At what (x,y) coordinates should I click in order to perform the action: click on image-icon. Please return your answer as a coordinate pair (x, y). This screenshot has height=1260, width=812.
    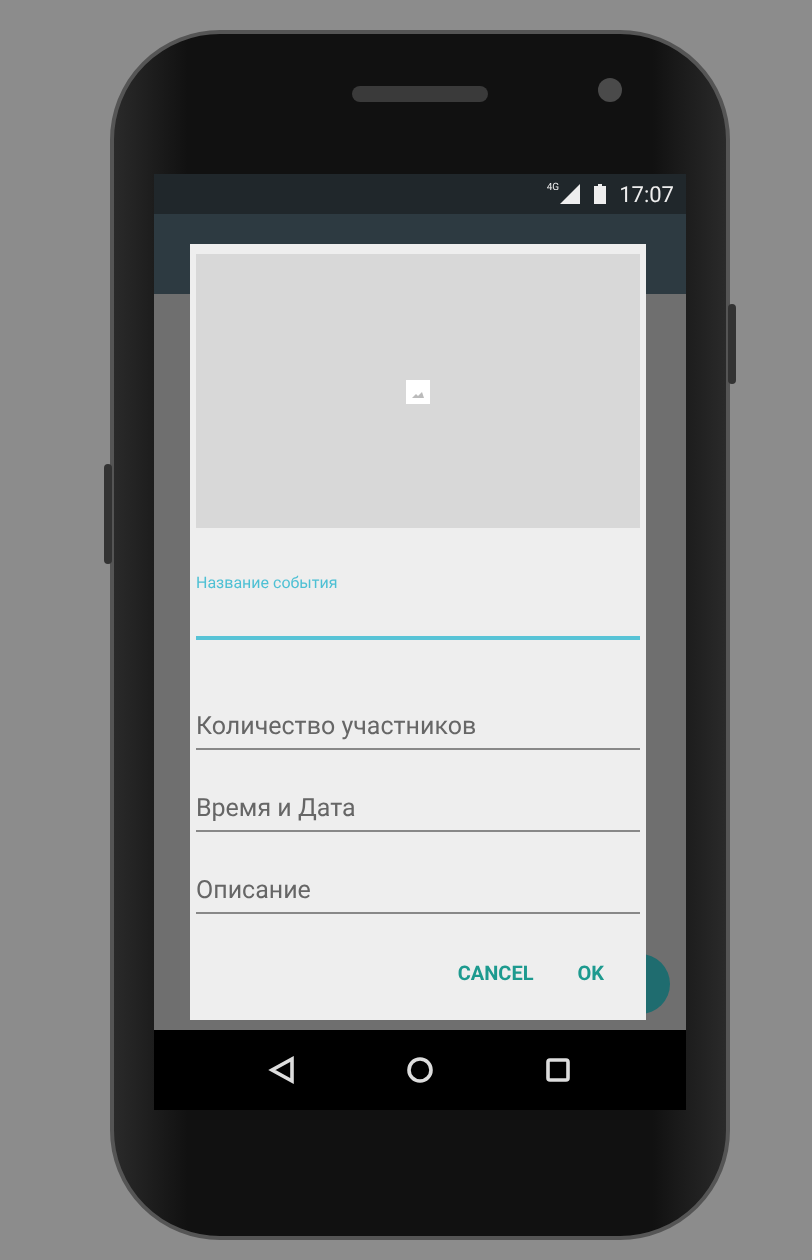
    Looking at the image, I should click on (418, 391).